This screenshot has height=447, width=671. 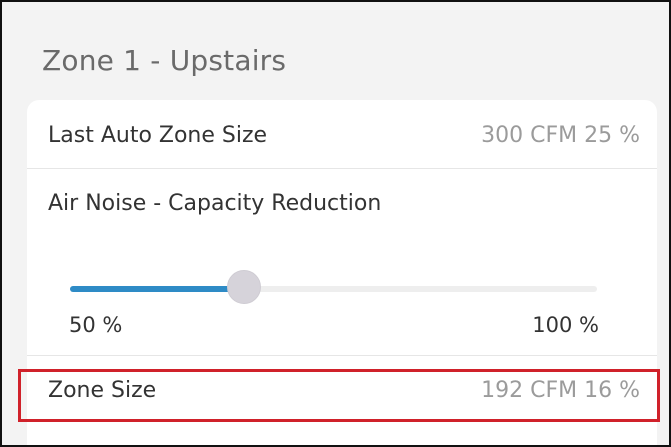 I want to click on air-noise-label: Air Noise - Capacity Reduction, so click(x=215, y=203).